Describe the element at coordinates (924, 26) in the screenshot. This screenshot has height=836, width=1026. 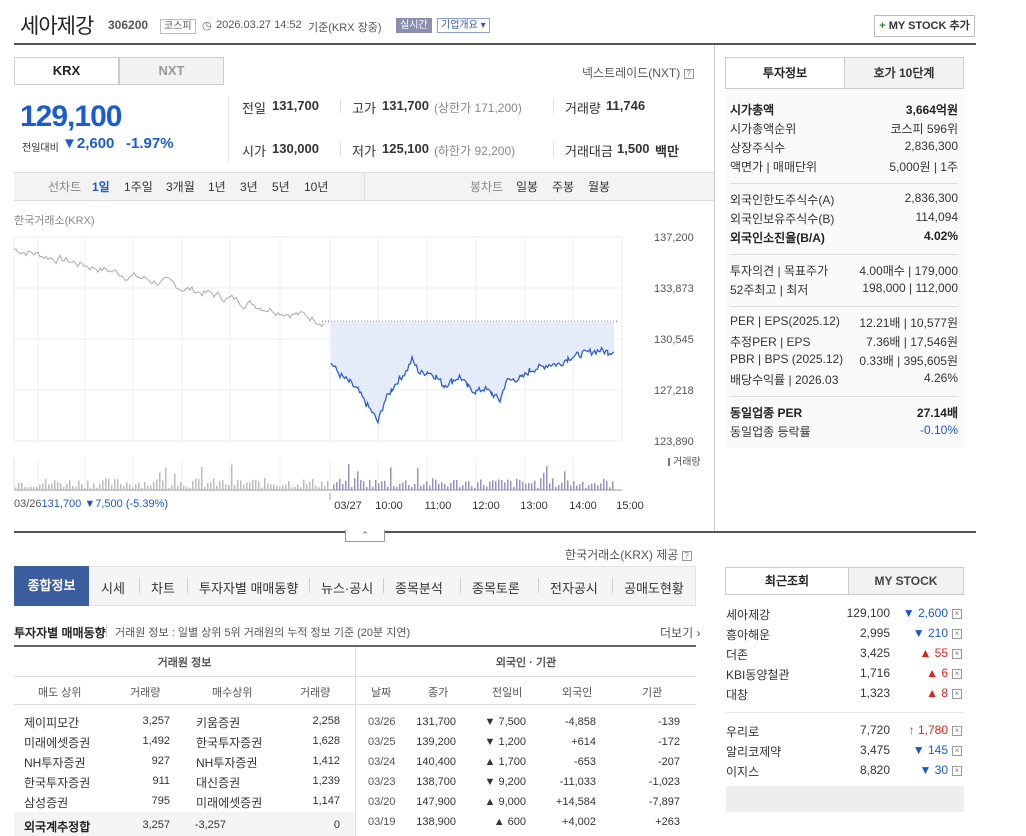
I see `add-mystock-button: + MY STOCK 추가` at that location.